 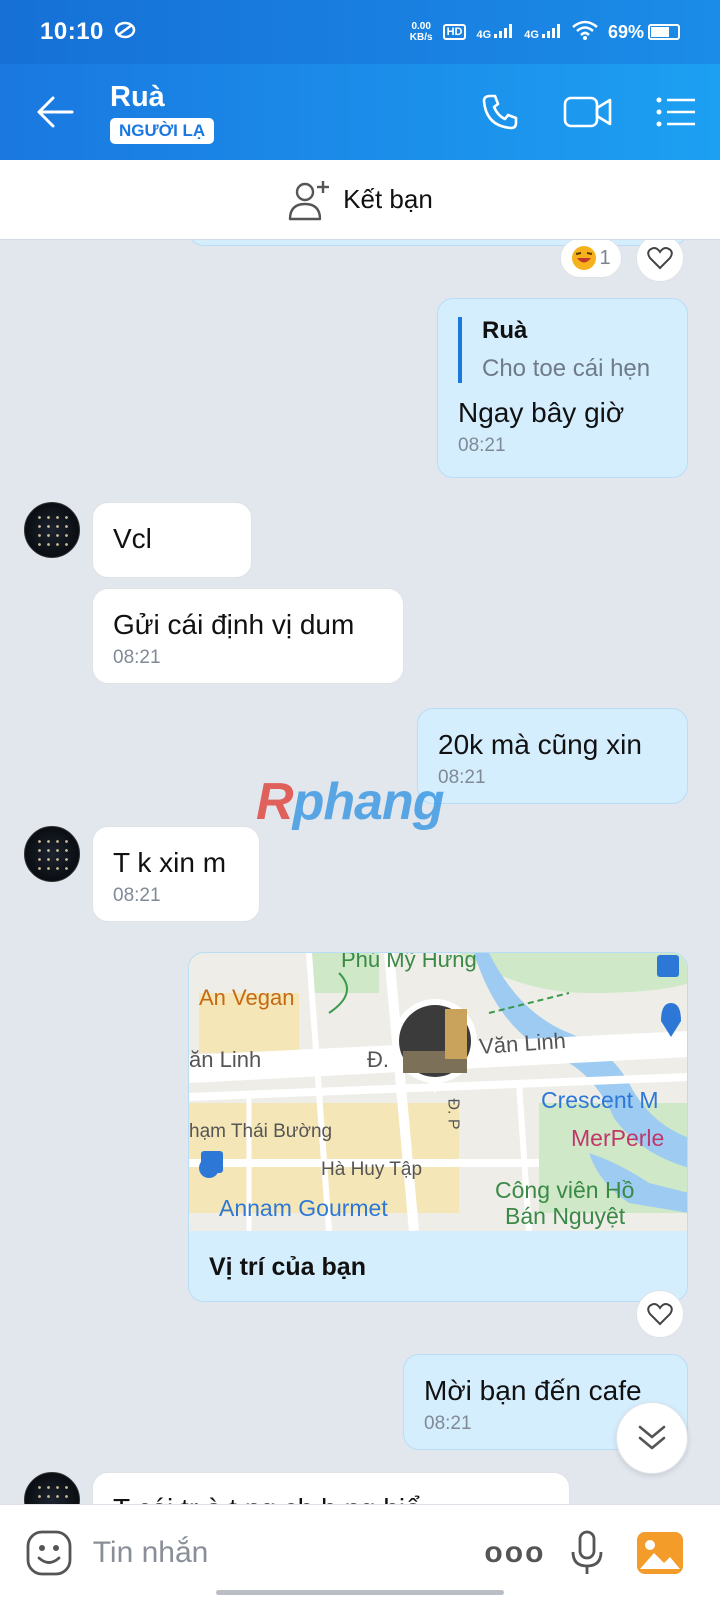 What do you see at coordinates (162, 130) in the screenshot?
I see `stranger-badge: NGƯỜI LẠ` at bounding box center [162, 130].